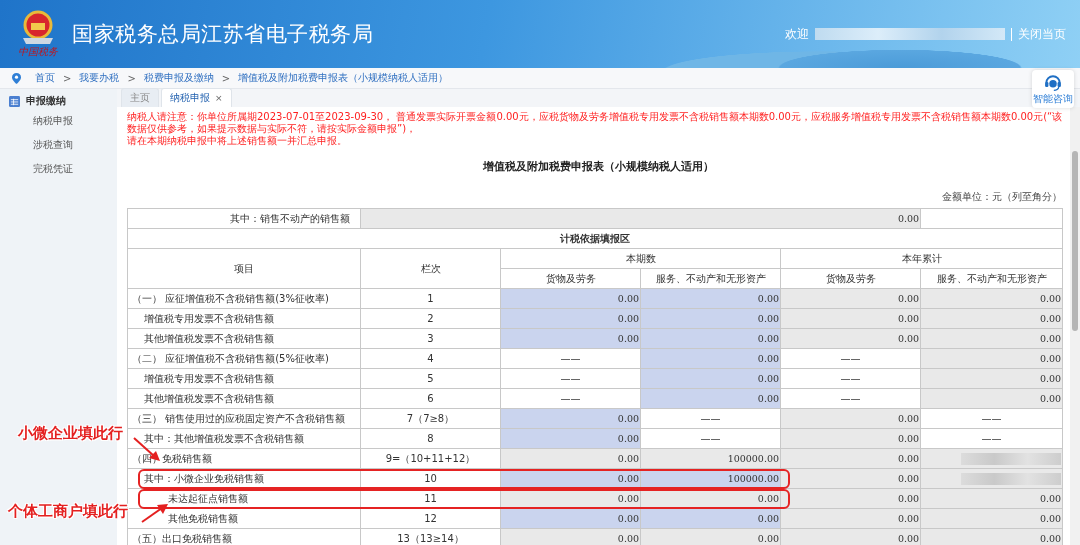 This screenshot has height=545, width=1080. Describe the element at coordinates (45, 78) in the screenshot. I see `breadcrumb-link: 首页` at that location.